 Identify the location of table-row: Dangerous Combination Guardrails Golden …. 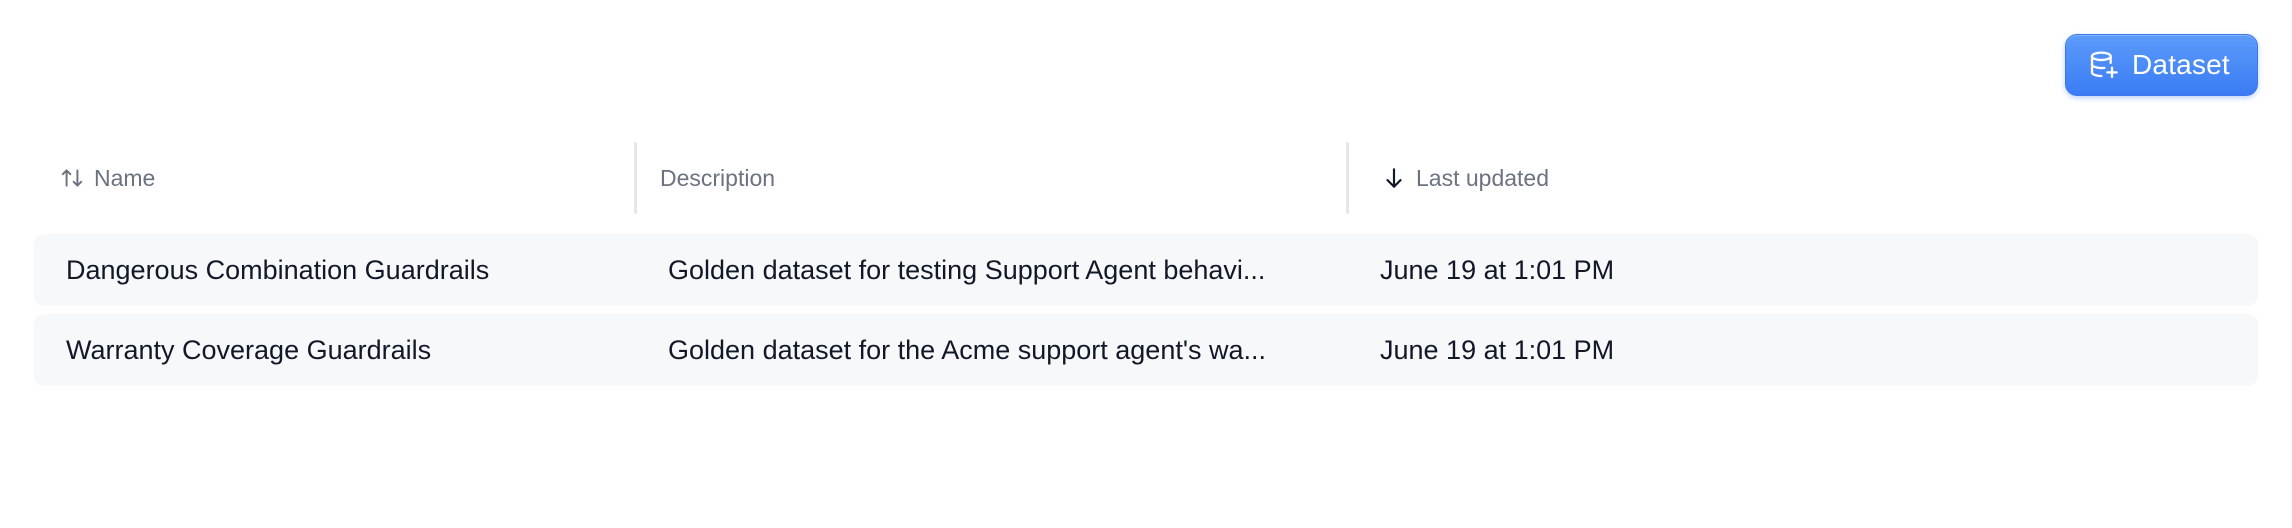
(1146, 270).